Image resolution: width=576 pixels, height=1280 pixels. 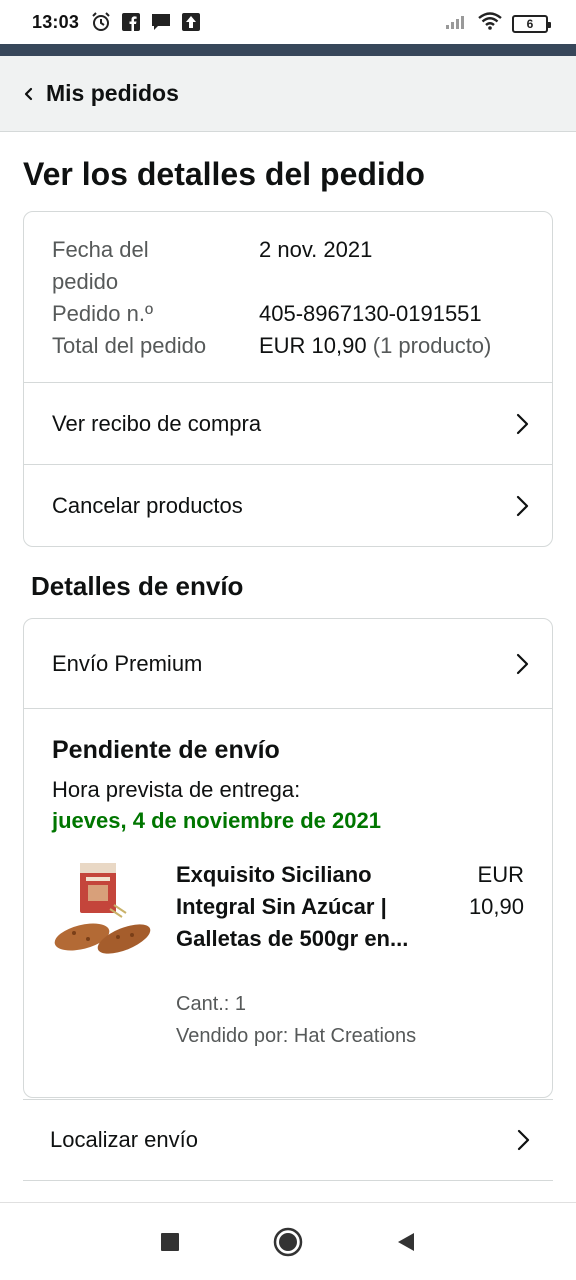 I want to click on cancel-items-label: Cancelar productos, so click(x=147, y=505).